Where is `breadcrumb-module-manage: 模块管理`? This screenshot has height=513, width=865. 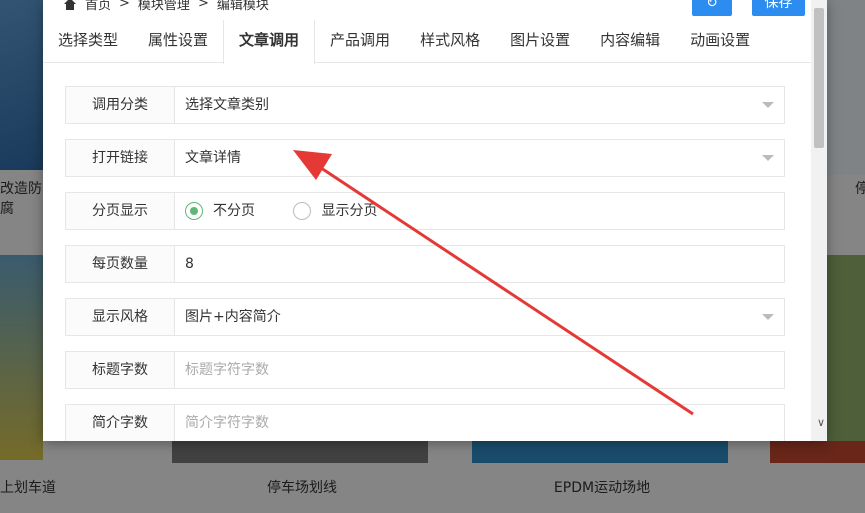
breadcrumb-module-manage: 模块管理 is located at coordinates (164, 6).